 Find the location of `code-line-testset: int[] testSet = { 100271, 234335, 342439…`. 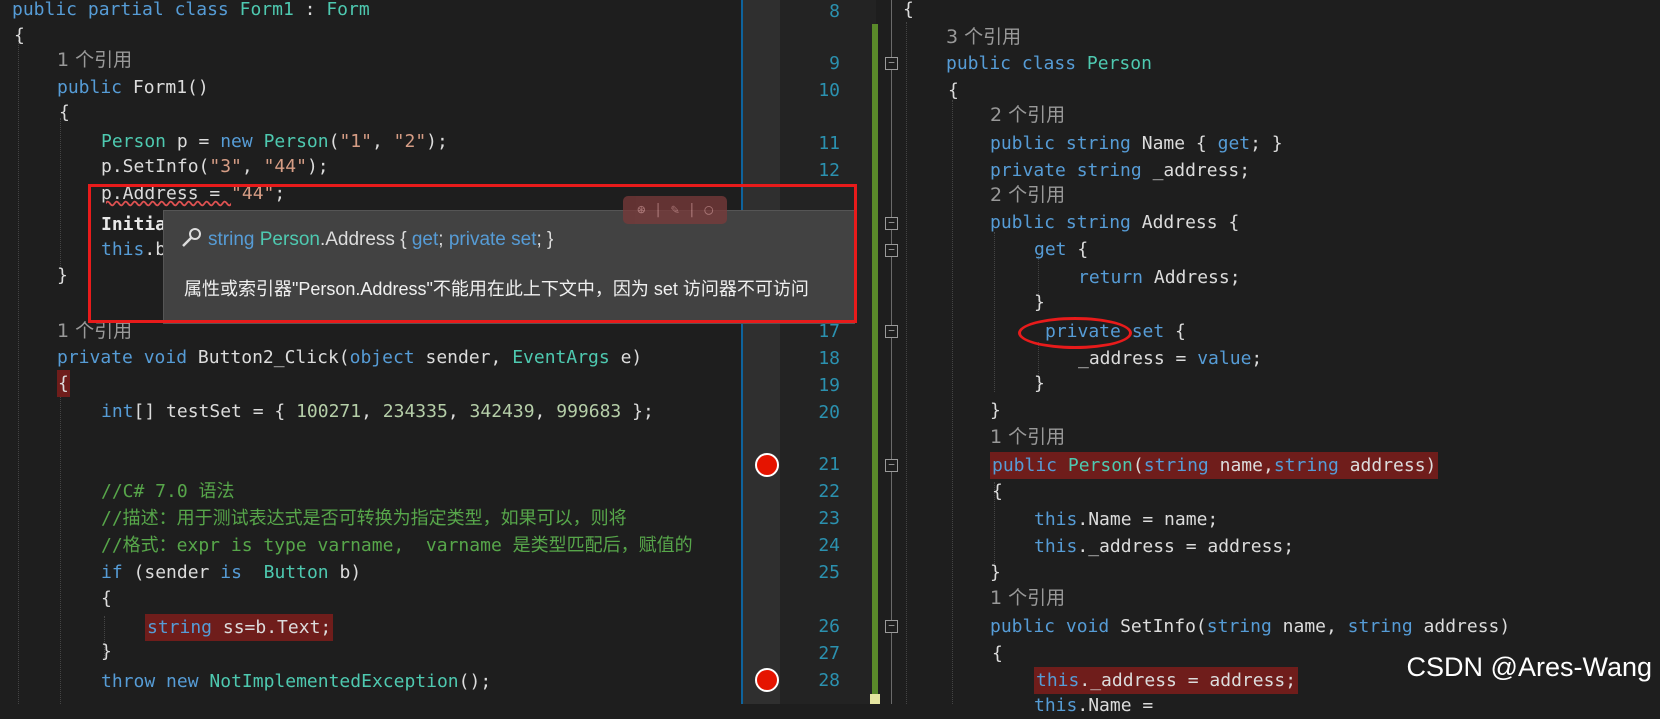

code-line-testset: int[] testSet = { 100271, 234335, 342439… is located at coordinates (377, 411).